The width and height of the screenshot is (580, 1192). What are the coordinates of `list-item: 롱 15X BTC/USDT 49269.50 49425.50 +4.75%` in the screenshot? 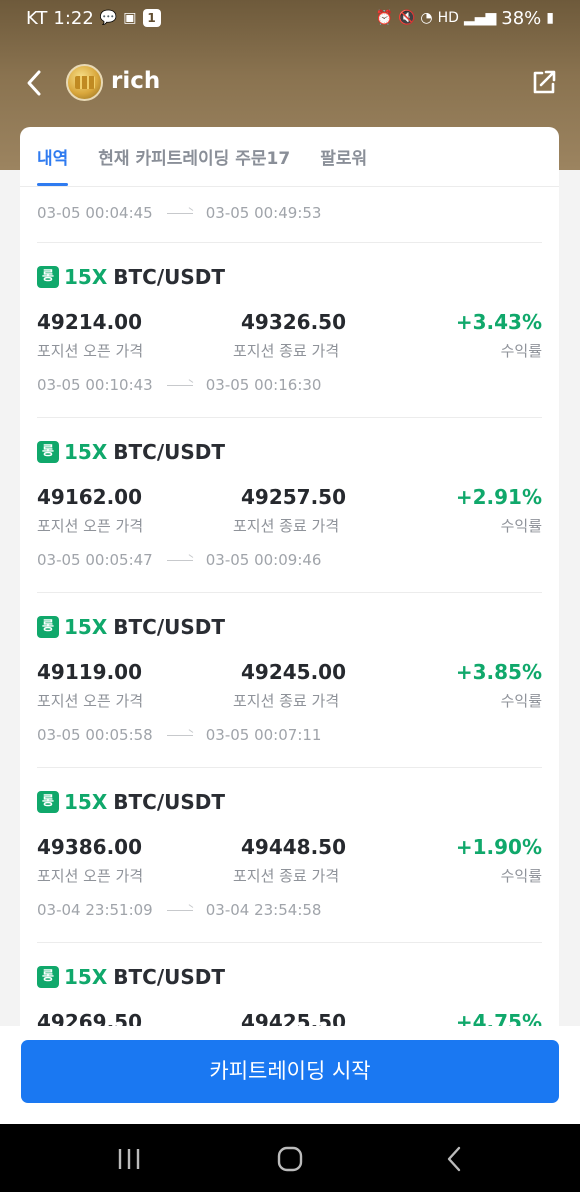 It's located at (289, 985).